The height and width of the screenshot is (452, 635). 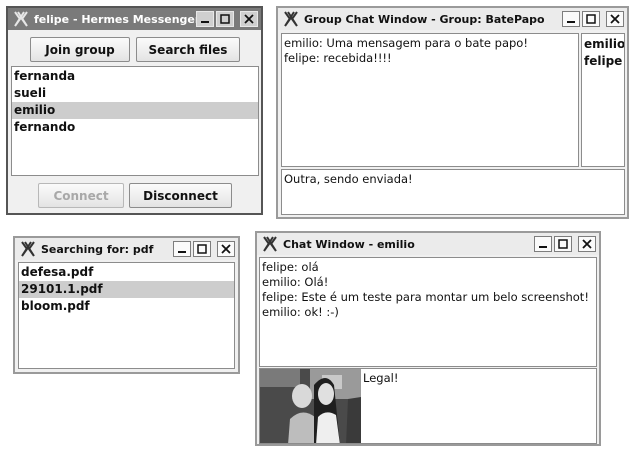 I want to click on contact-list: fernanda sueli emilio fernando, so click(x=135, y=121).